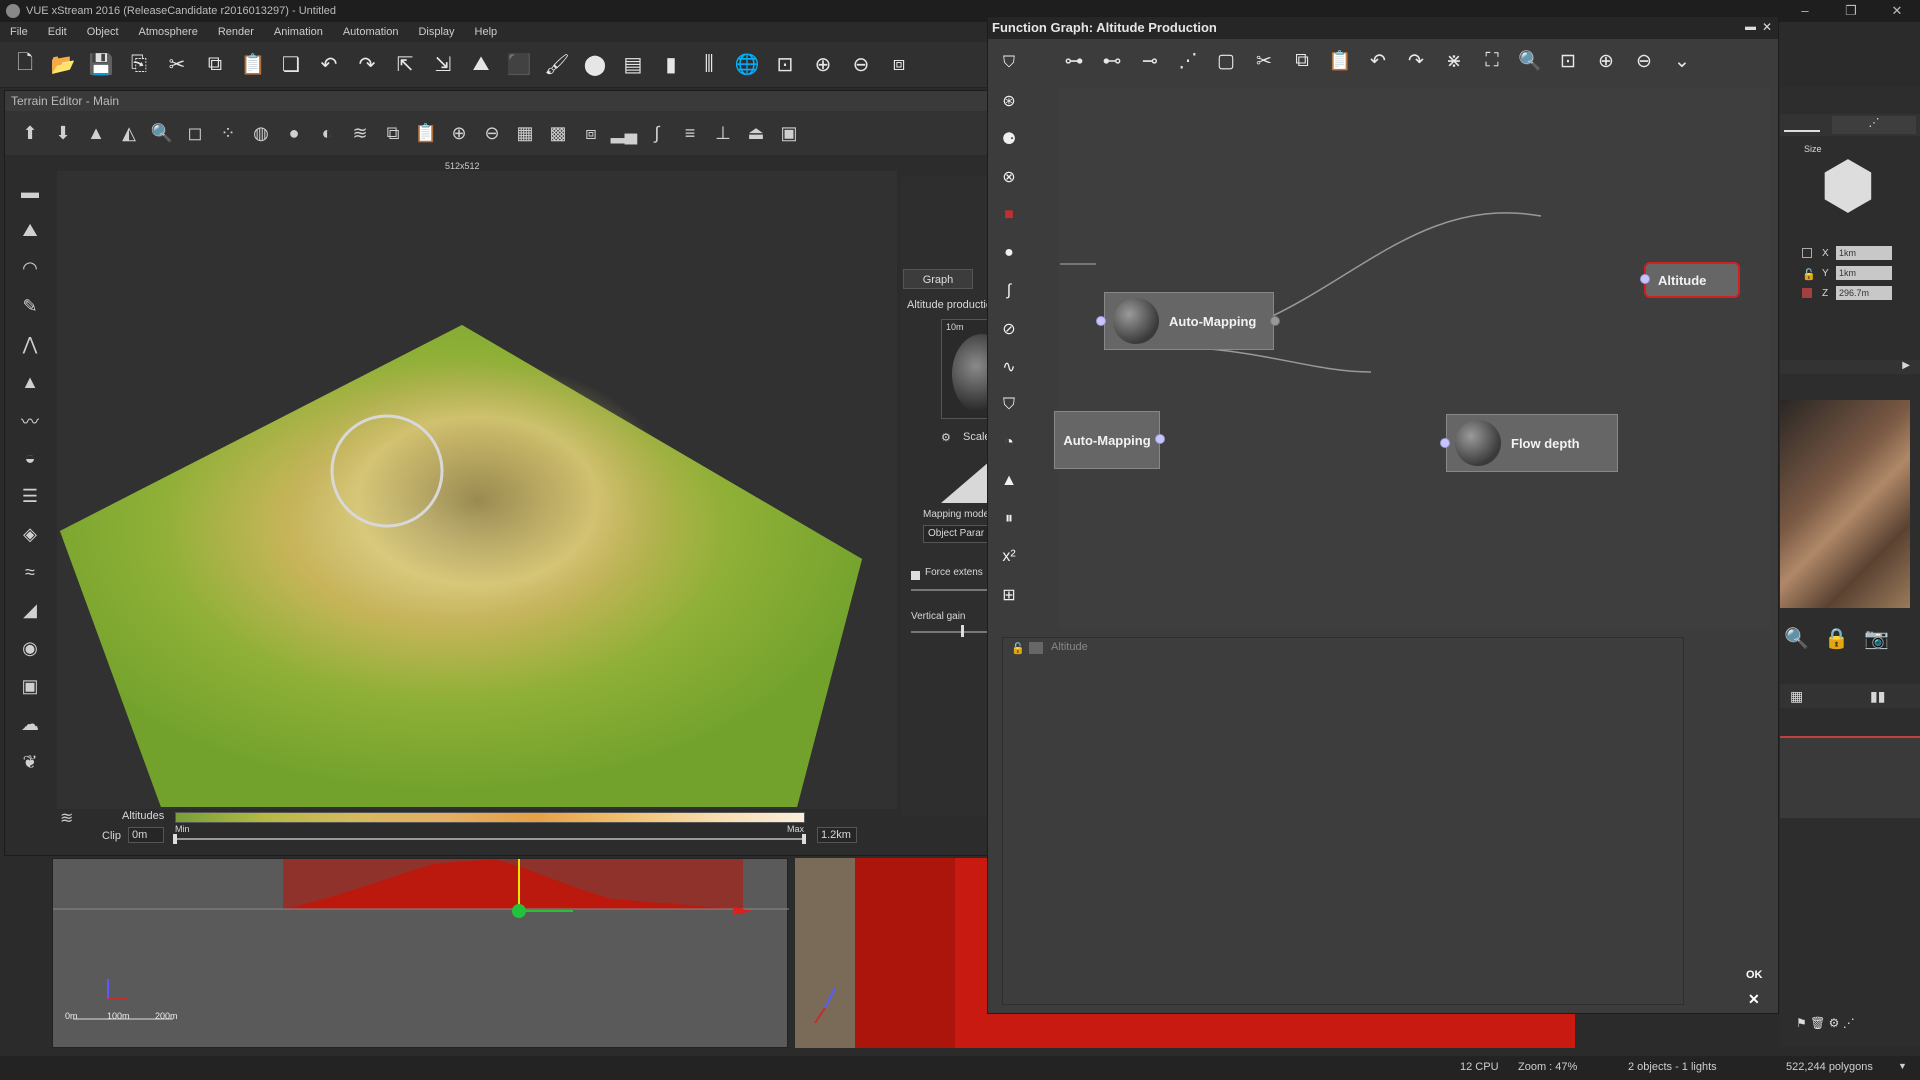  Describe the element at coordinates (405, 65) in the screenshot. I see `select-icon: ⇱` at that location.